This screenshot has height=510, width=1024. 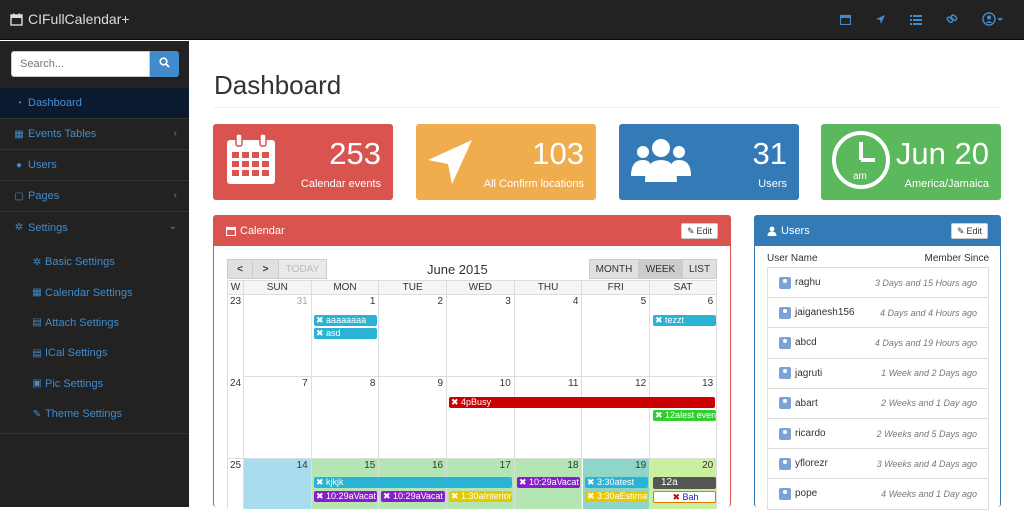 I want to click on member-since: 4 Days and 4 Hours ago, so click(x=928, y=312).